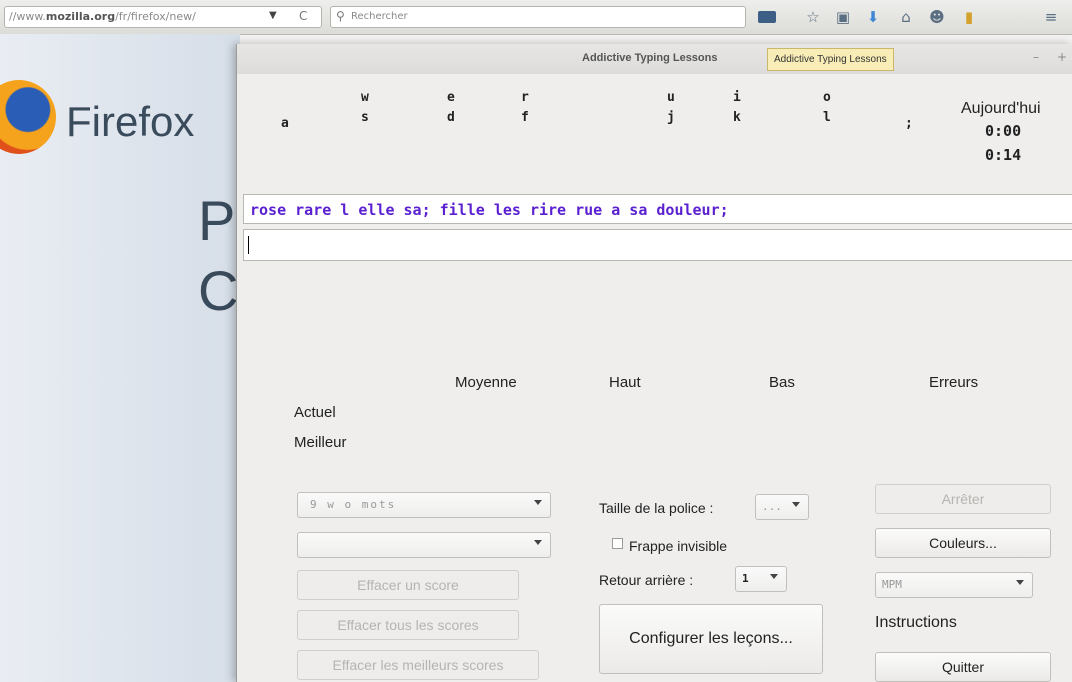 This screenshot has width=1072, height=682. What do you see at coordinates (28, 117) in the screenshot?
I see `firefox-logo-icon` at bounding box center [28, 117].